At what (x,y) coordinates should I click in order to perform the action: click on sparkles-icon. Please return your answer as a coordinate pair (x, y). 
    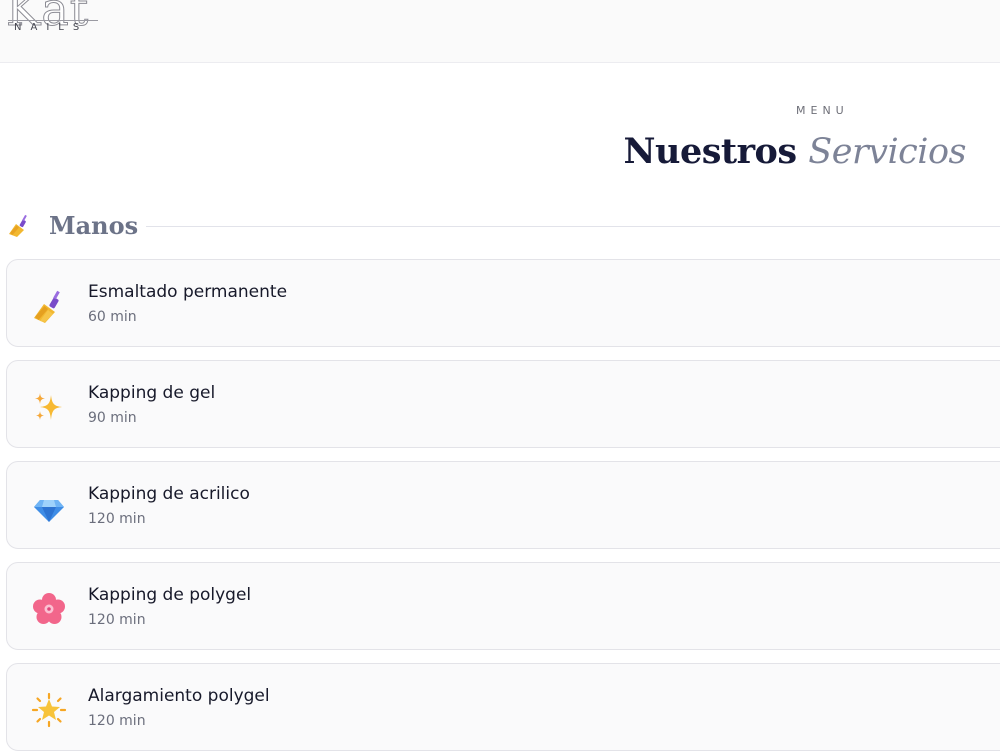
    Looking at the image, I should click on (49, 407).